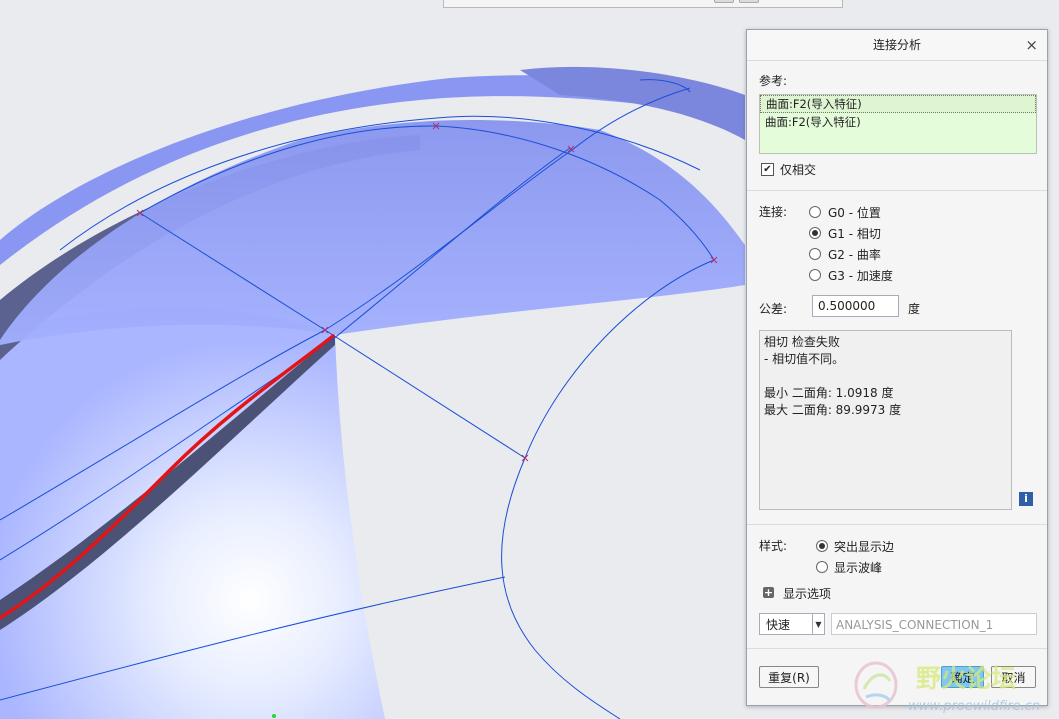 The width and height of the screenshot is (1059, 719). I want to click on radio-g1, so click(815, 233).